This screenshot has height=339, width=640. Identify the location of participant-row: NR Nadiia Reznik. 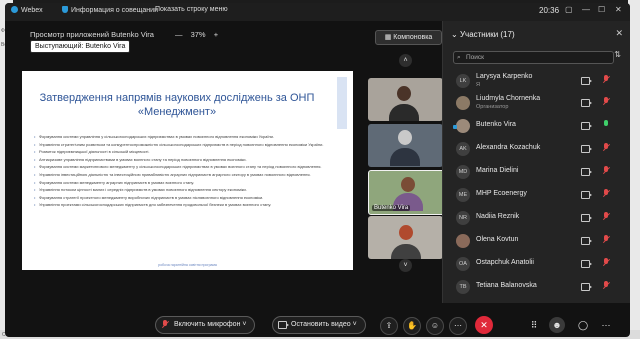
(536, 218).